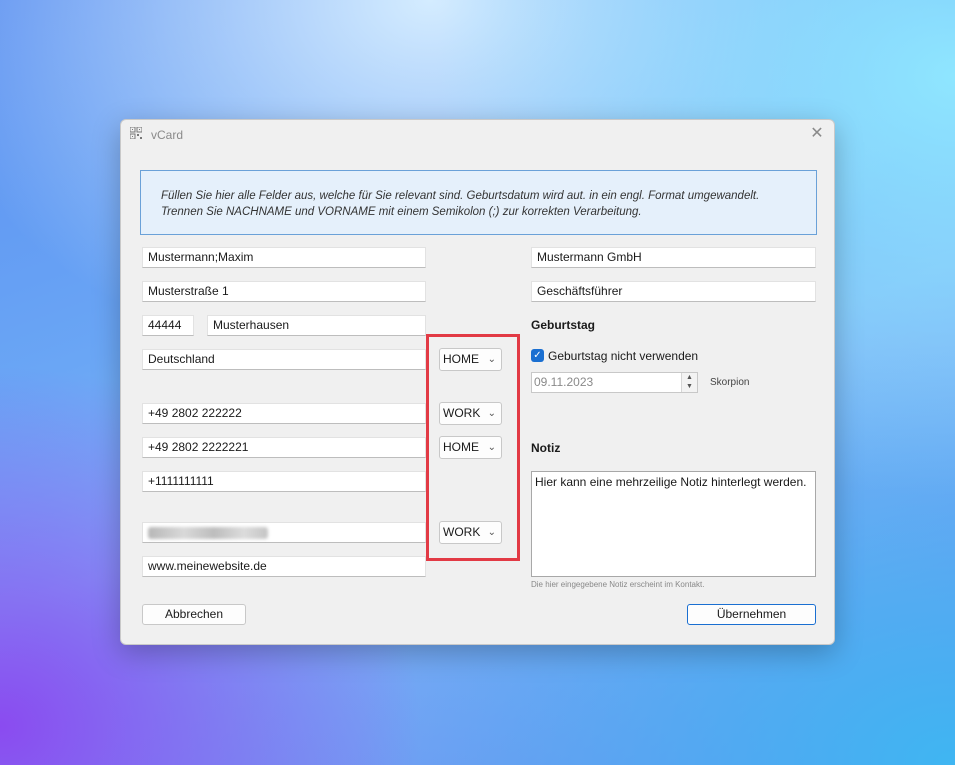 The image size is (955, 765). Describe the element at coordinates (477, 135) in the screenshot. I see `title-bar: vCard ✕` at that location.